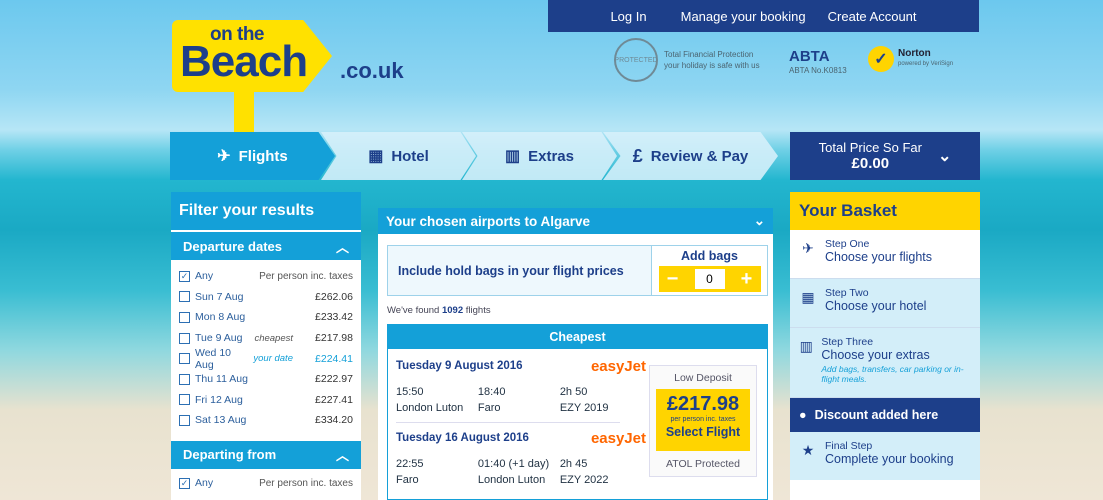  Describe the element at coordinates (430, 408) in the screenshot. I see `outbound-from: London Luton` at that location.